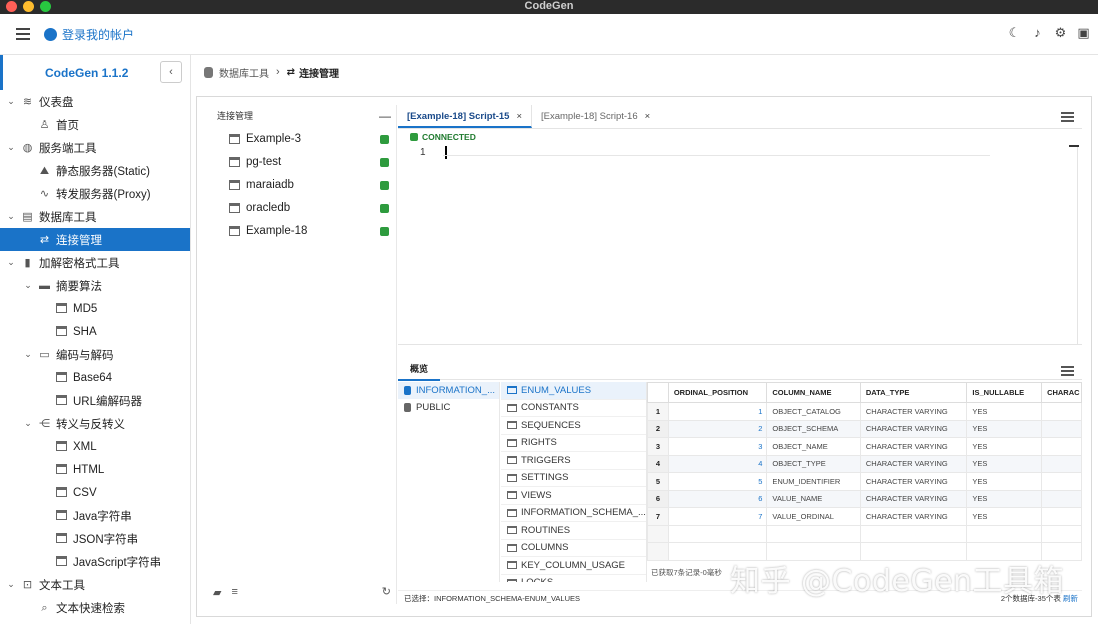 The height and width of the screenshot is (624, 1098). Describe the element at coordinates (95, 331) in the screenshot. I see `sidebar-item: SHA` at that location.